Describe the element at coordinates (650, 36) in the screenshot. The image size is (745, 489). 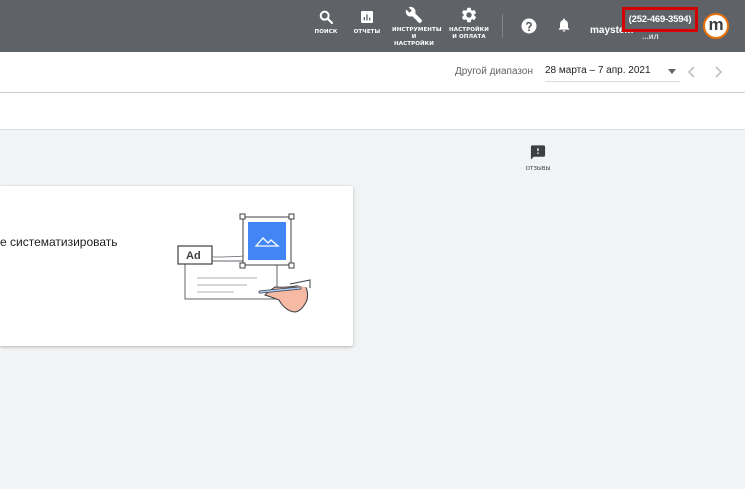
I see `account-email-fragment: ...ил` at that location.